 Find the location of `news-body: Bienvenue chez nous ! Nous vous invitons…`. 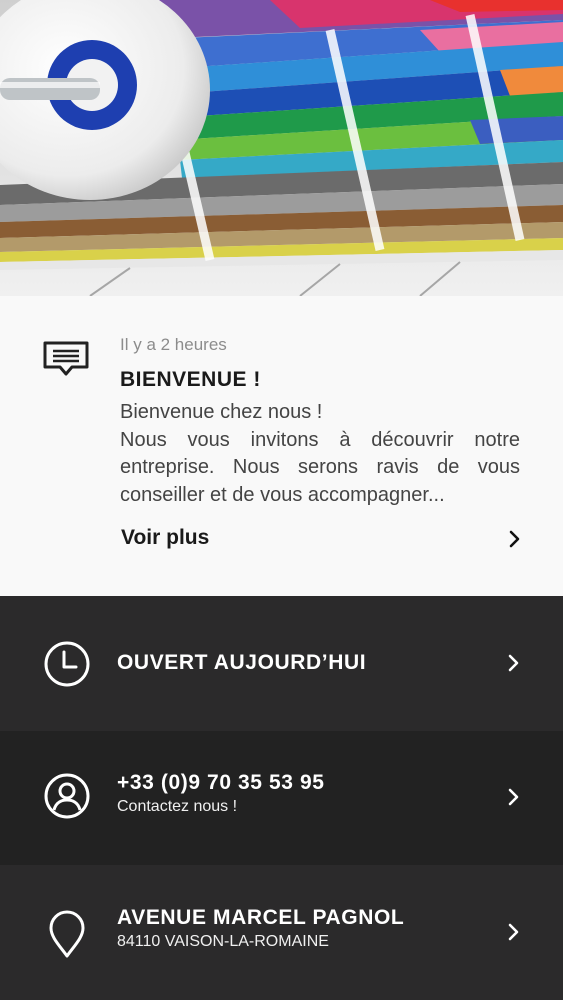

news-body: Bienvenue chez nous ! Nous vous invitons… is located at coordinates (320, 454).